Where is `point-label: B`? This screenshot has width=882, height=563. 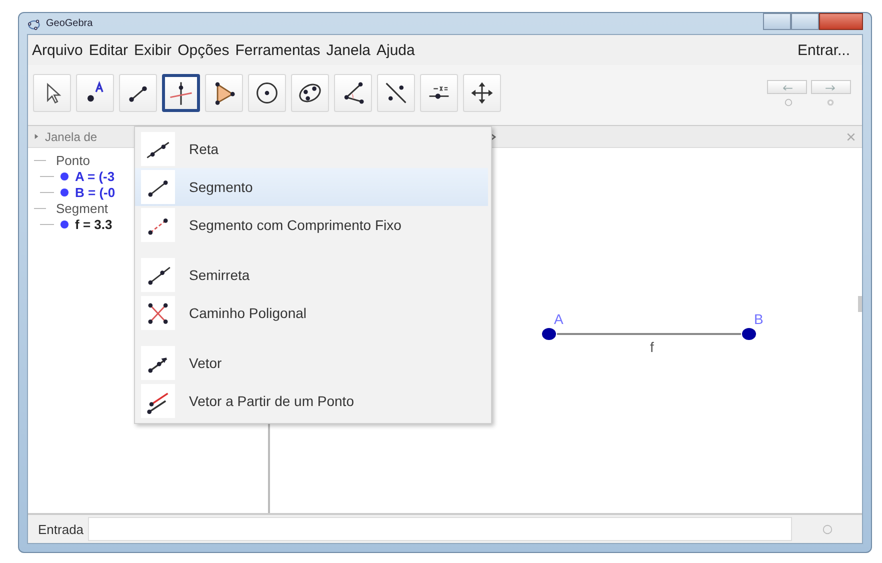 point-label: B is located at coordinates (759, 319).